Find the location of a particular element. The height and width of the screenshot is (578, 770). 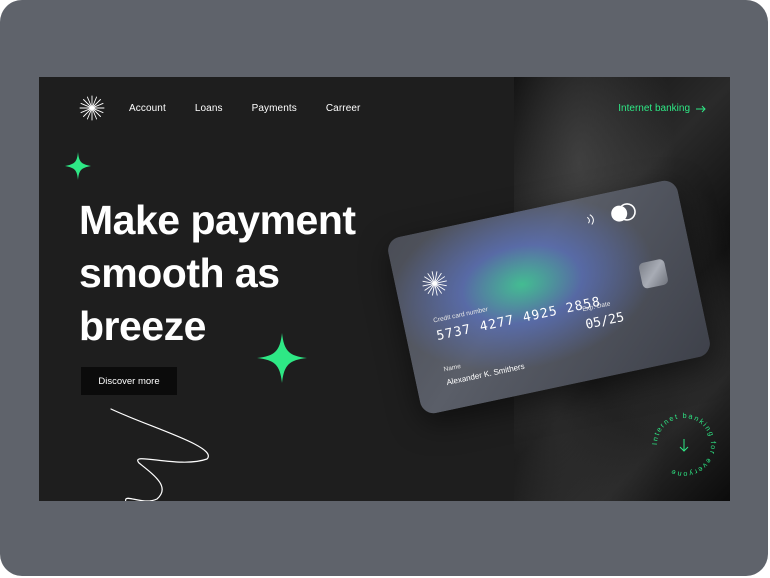

nav-item-account: Account is located at coordinates (147, 108).